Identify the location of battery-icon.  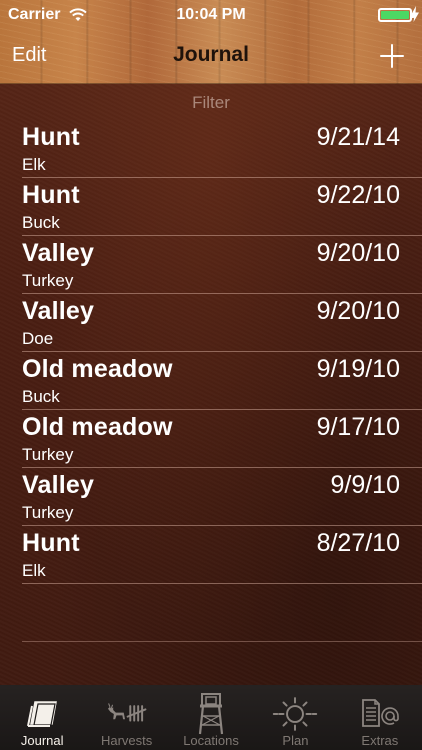
(396, 15).